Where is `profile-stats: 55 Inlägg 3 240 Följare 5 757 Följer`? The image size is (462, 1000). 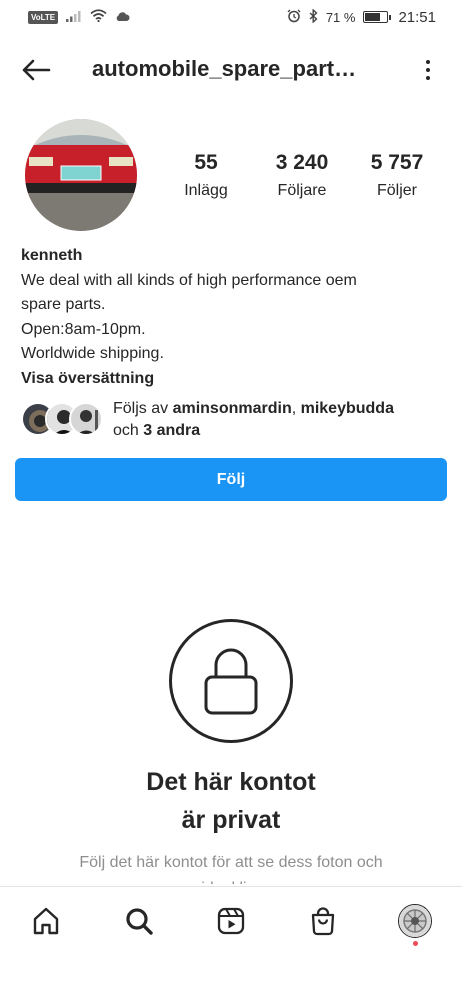 profile-stats: 55 Inlägg 3 240 Följare 5 757 Följer is located at coordinates (300, 180).